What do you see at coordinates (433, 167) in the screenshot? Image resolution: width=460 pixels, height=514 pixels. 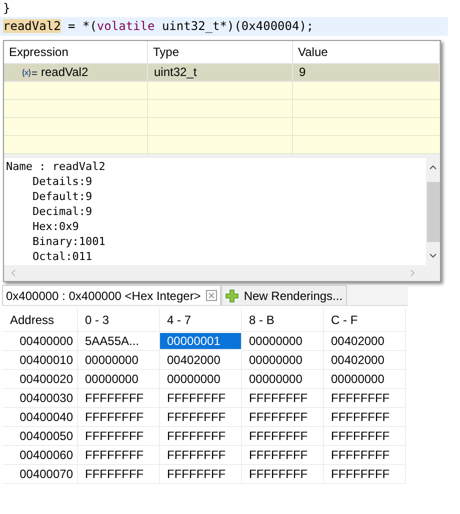 I see `scroll-up-icon` at bounding box center [433, 167].